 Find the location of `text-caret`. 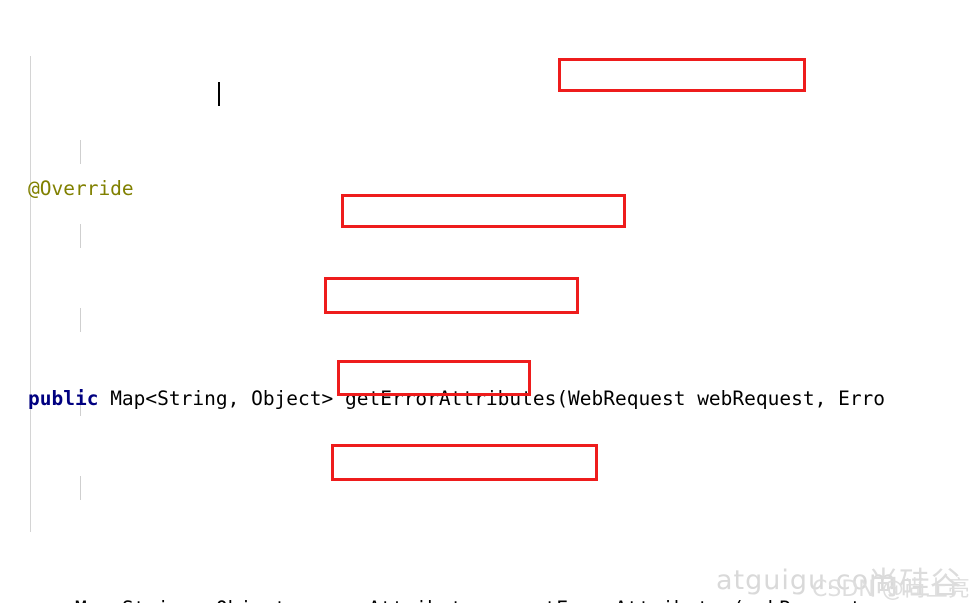

text-caret is located at coordinates (219, 94).